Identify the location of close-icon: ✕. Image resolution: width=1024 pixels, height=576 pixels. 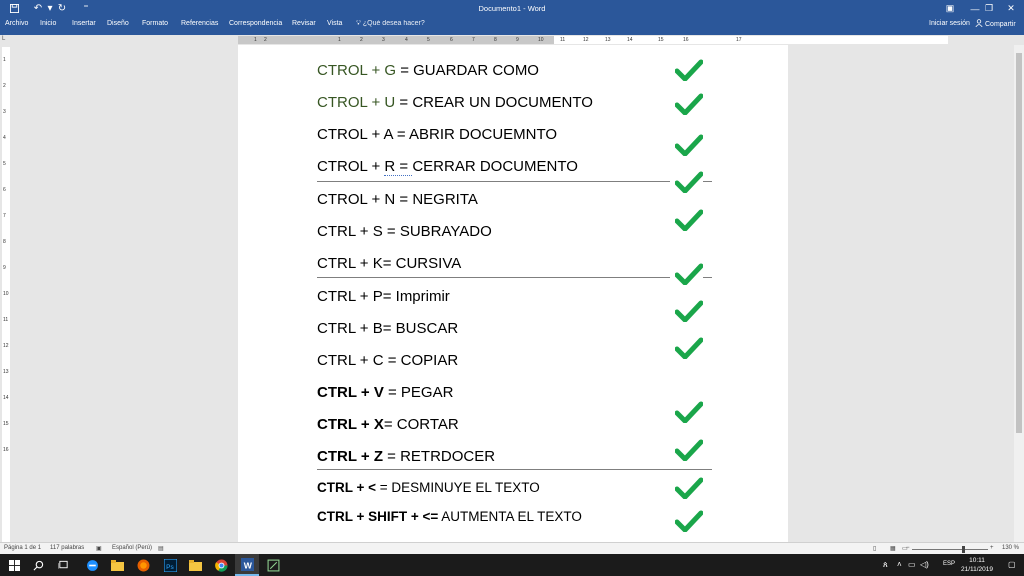
(1010, 8).